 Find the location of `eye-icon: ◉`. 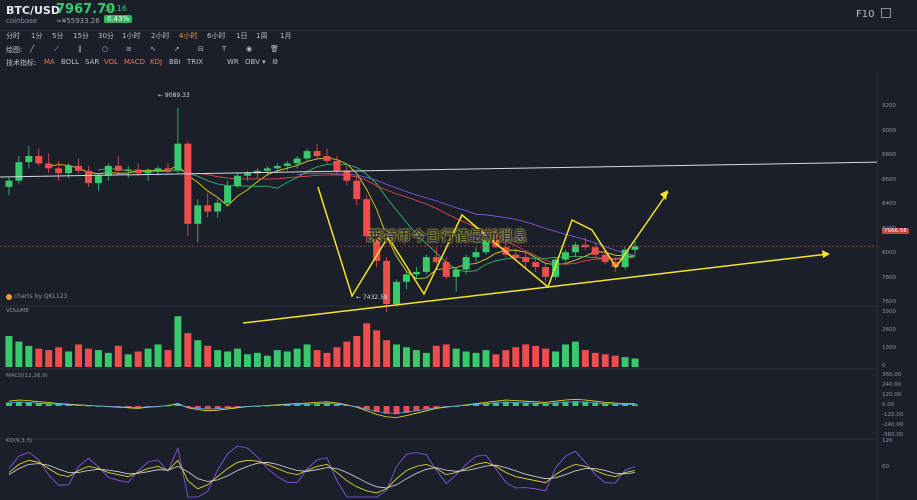

eye-icon: ◉ is located at coordinates (250, 49).